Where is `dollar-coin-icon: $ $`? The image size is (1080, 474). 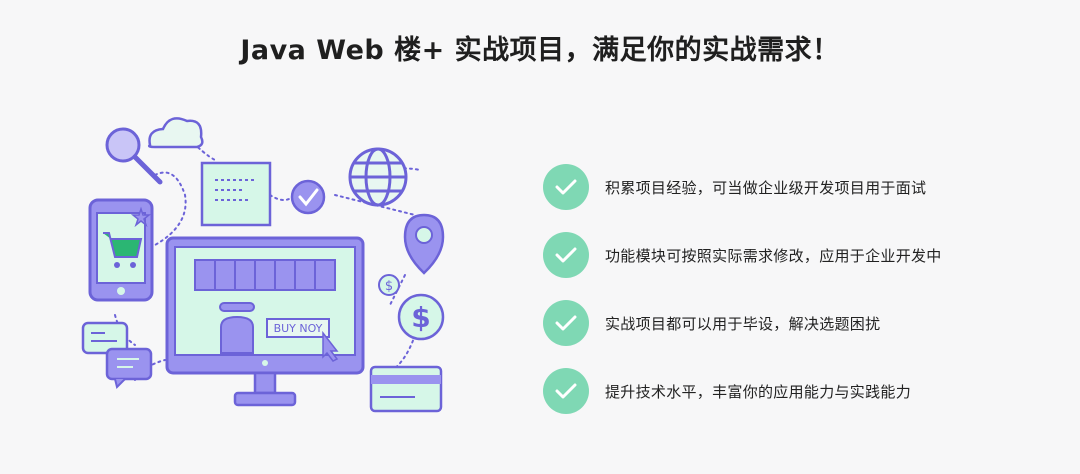 dollar-coin-icon: $ $ is located at coordinates (411, 307).